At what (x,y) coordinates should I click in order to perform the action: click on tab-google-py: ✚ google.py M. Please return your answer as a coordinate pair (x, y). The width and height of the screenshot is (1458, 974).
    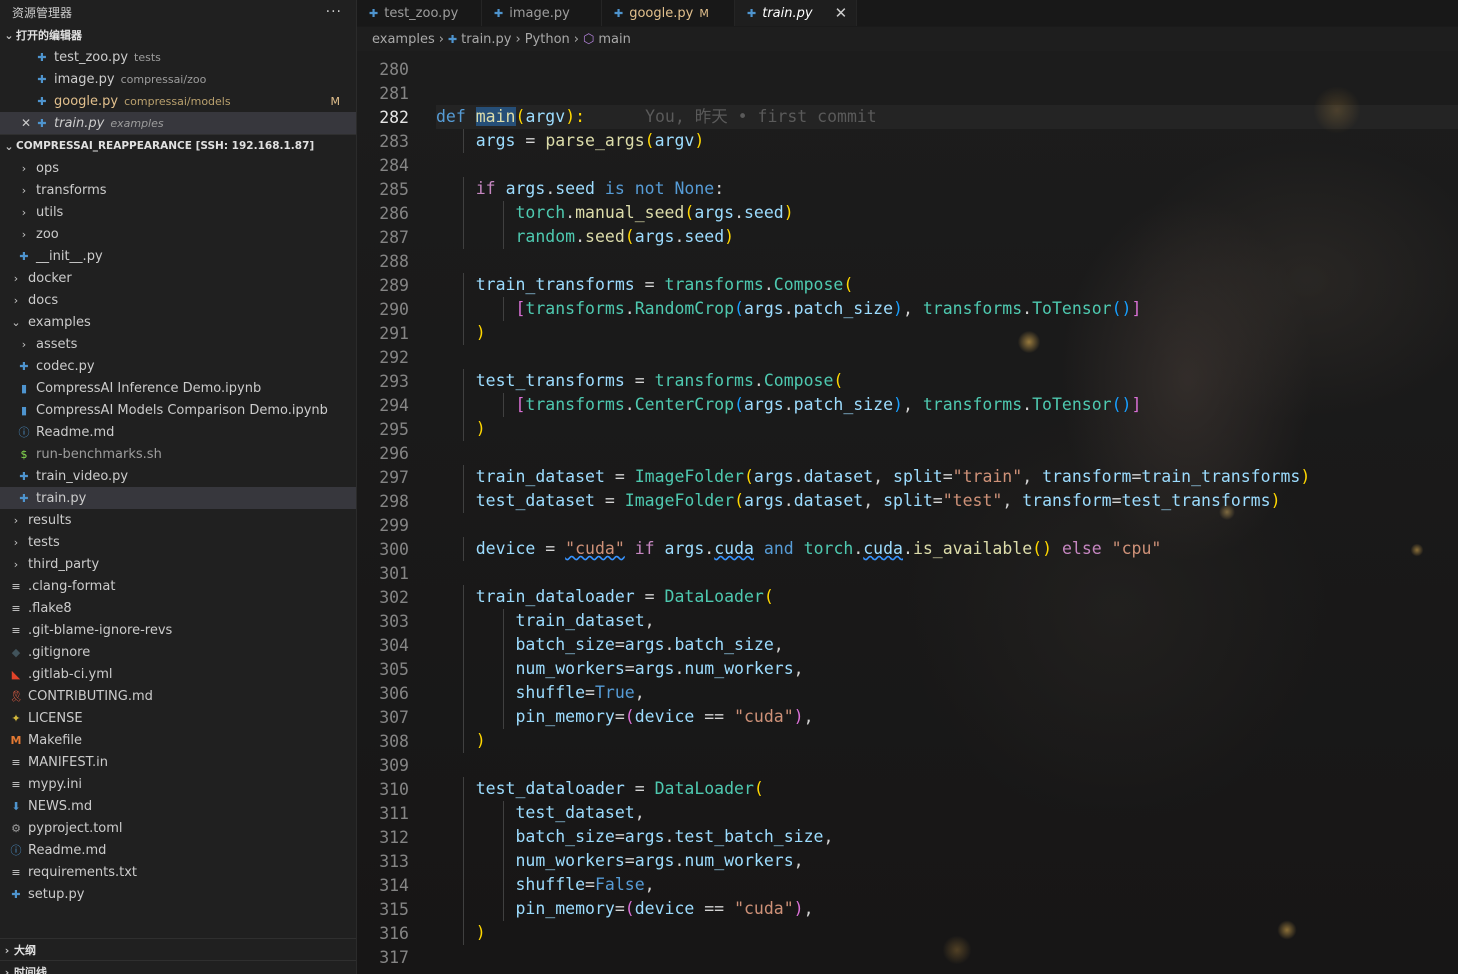
    Looking at the image, I should click on (668, 13).